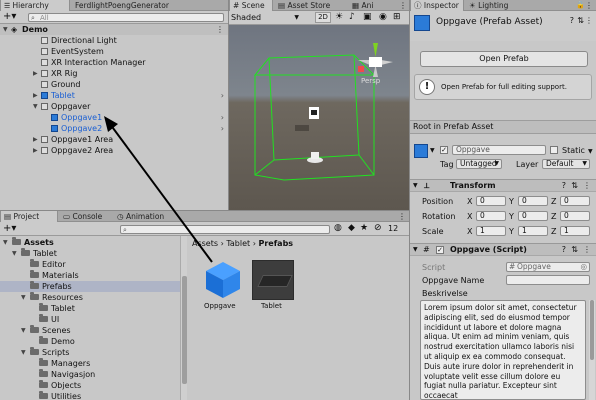 The height and width of the screenshot is (400, 596). What do you see at coordinates (566, 164) in the screenshot?
I see `layer-dropdown: Default ▼` at bounding box center [566, 164].